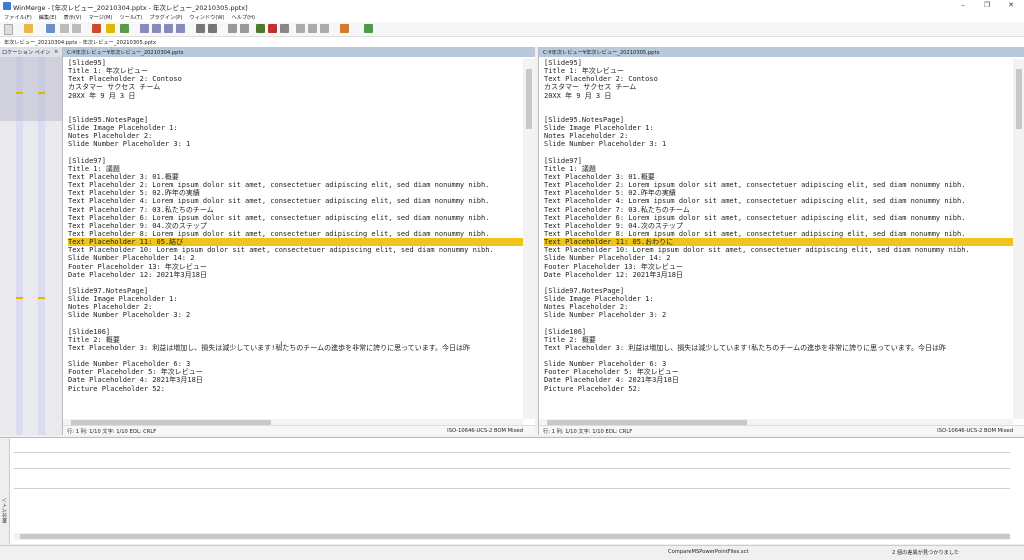 The width and height of the screenshot is (1024, 560). Describe the element at coordinates (565, 331) in the screenshot. I see `text-line: [Slide106]` at that location.